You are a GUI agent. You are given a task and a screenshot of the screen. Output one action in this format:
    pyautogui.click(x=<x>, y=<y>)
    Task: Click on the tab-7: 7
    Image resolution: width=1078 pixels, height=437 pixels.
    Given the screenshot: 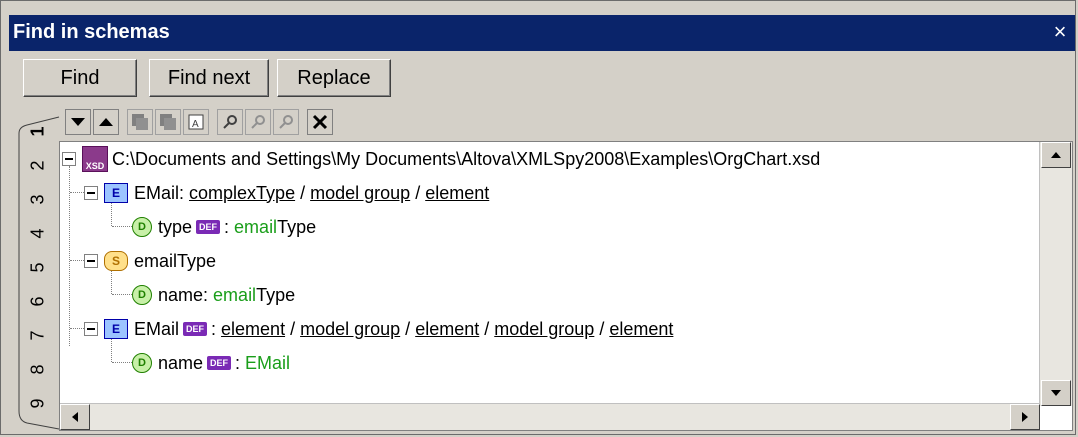 What is the action you would take?
    pyautogui.click(x=37, y=337)
    